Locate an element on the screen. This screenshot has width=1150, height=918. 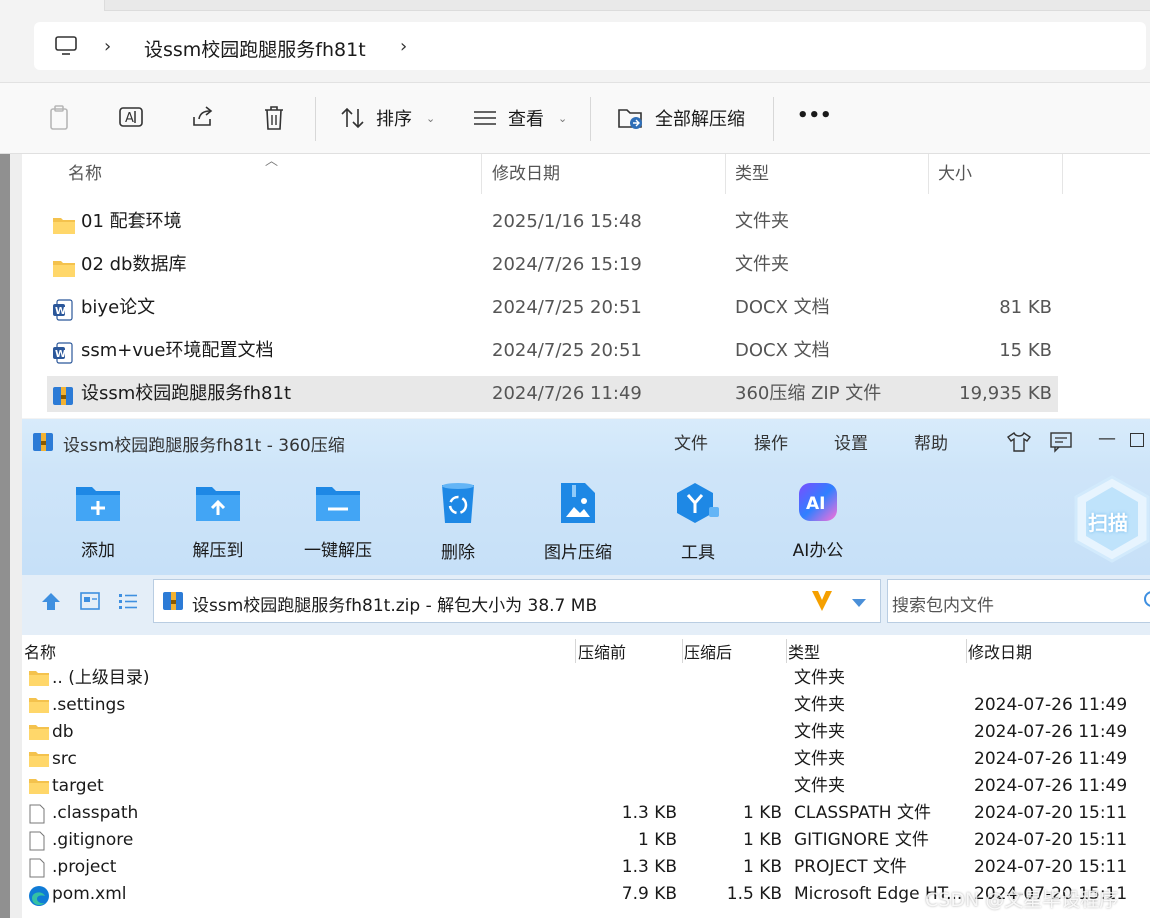
thumbnail-view-icon is located at coordinates (90, 603).